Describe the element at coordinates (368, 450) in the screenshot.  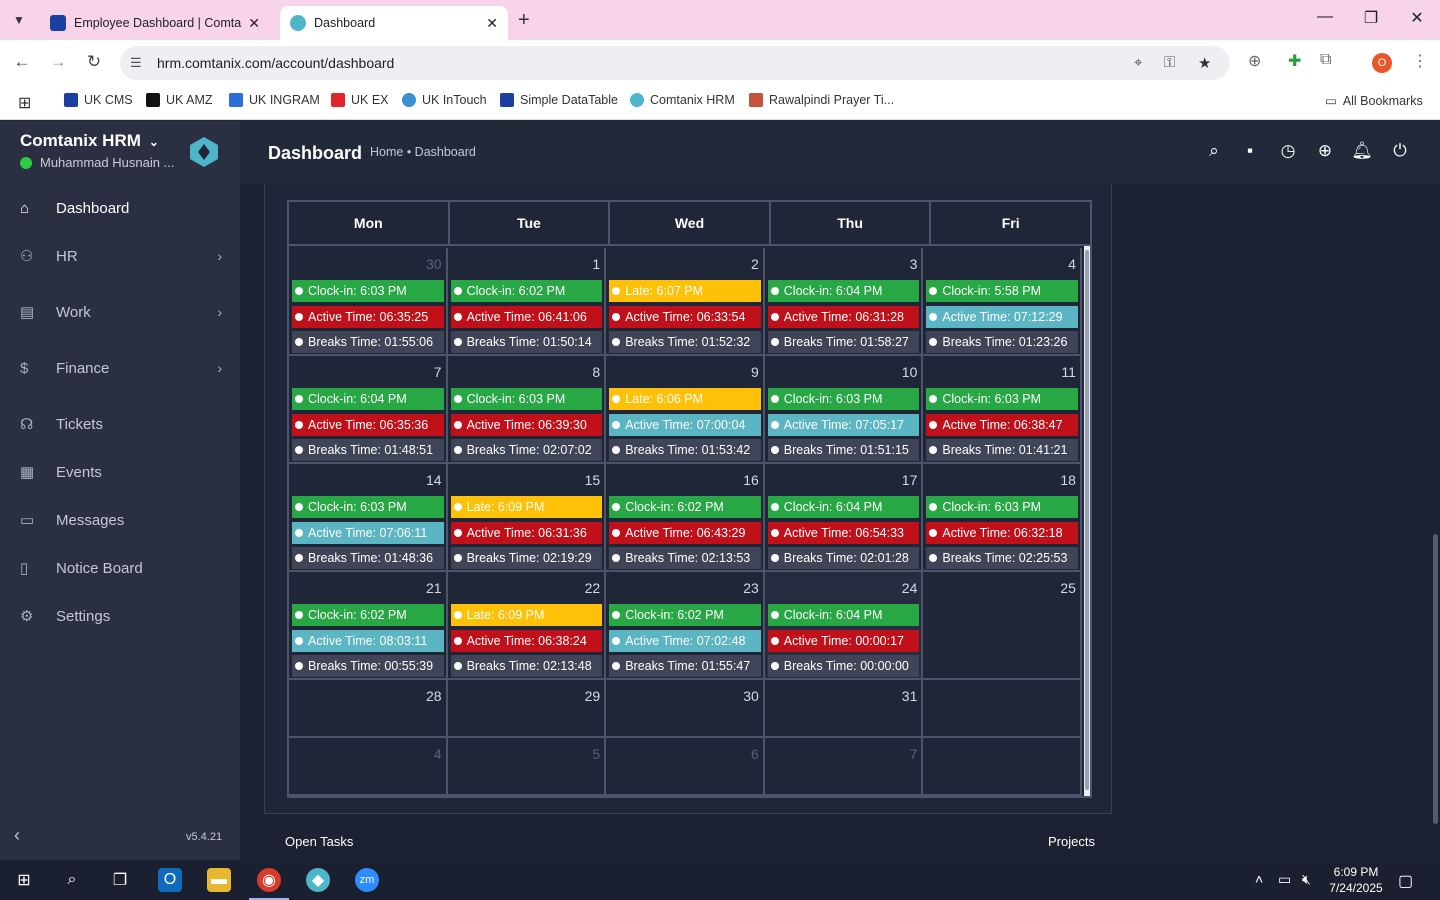
I see `attendance-event: Breaks Time: 01:48:51` at that location.